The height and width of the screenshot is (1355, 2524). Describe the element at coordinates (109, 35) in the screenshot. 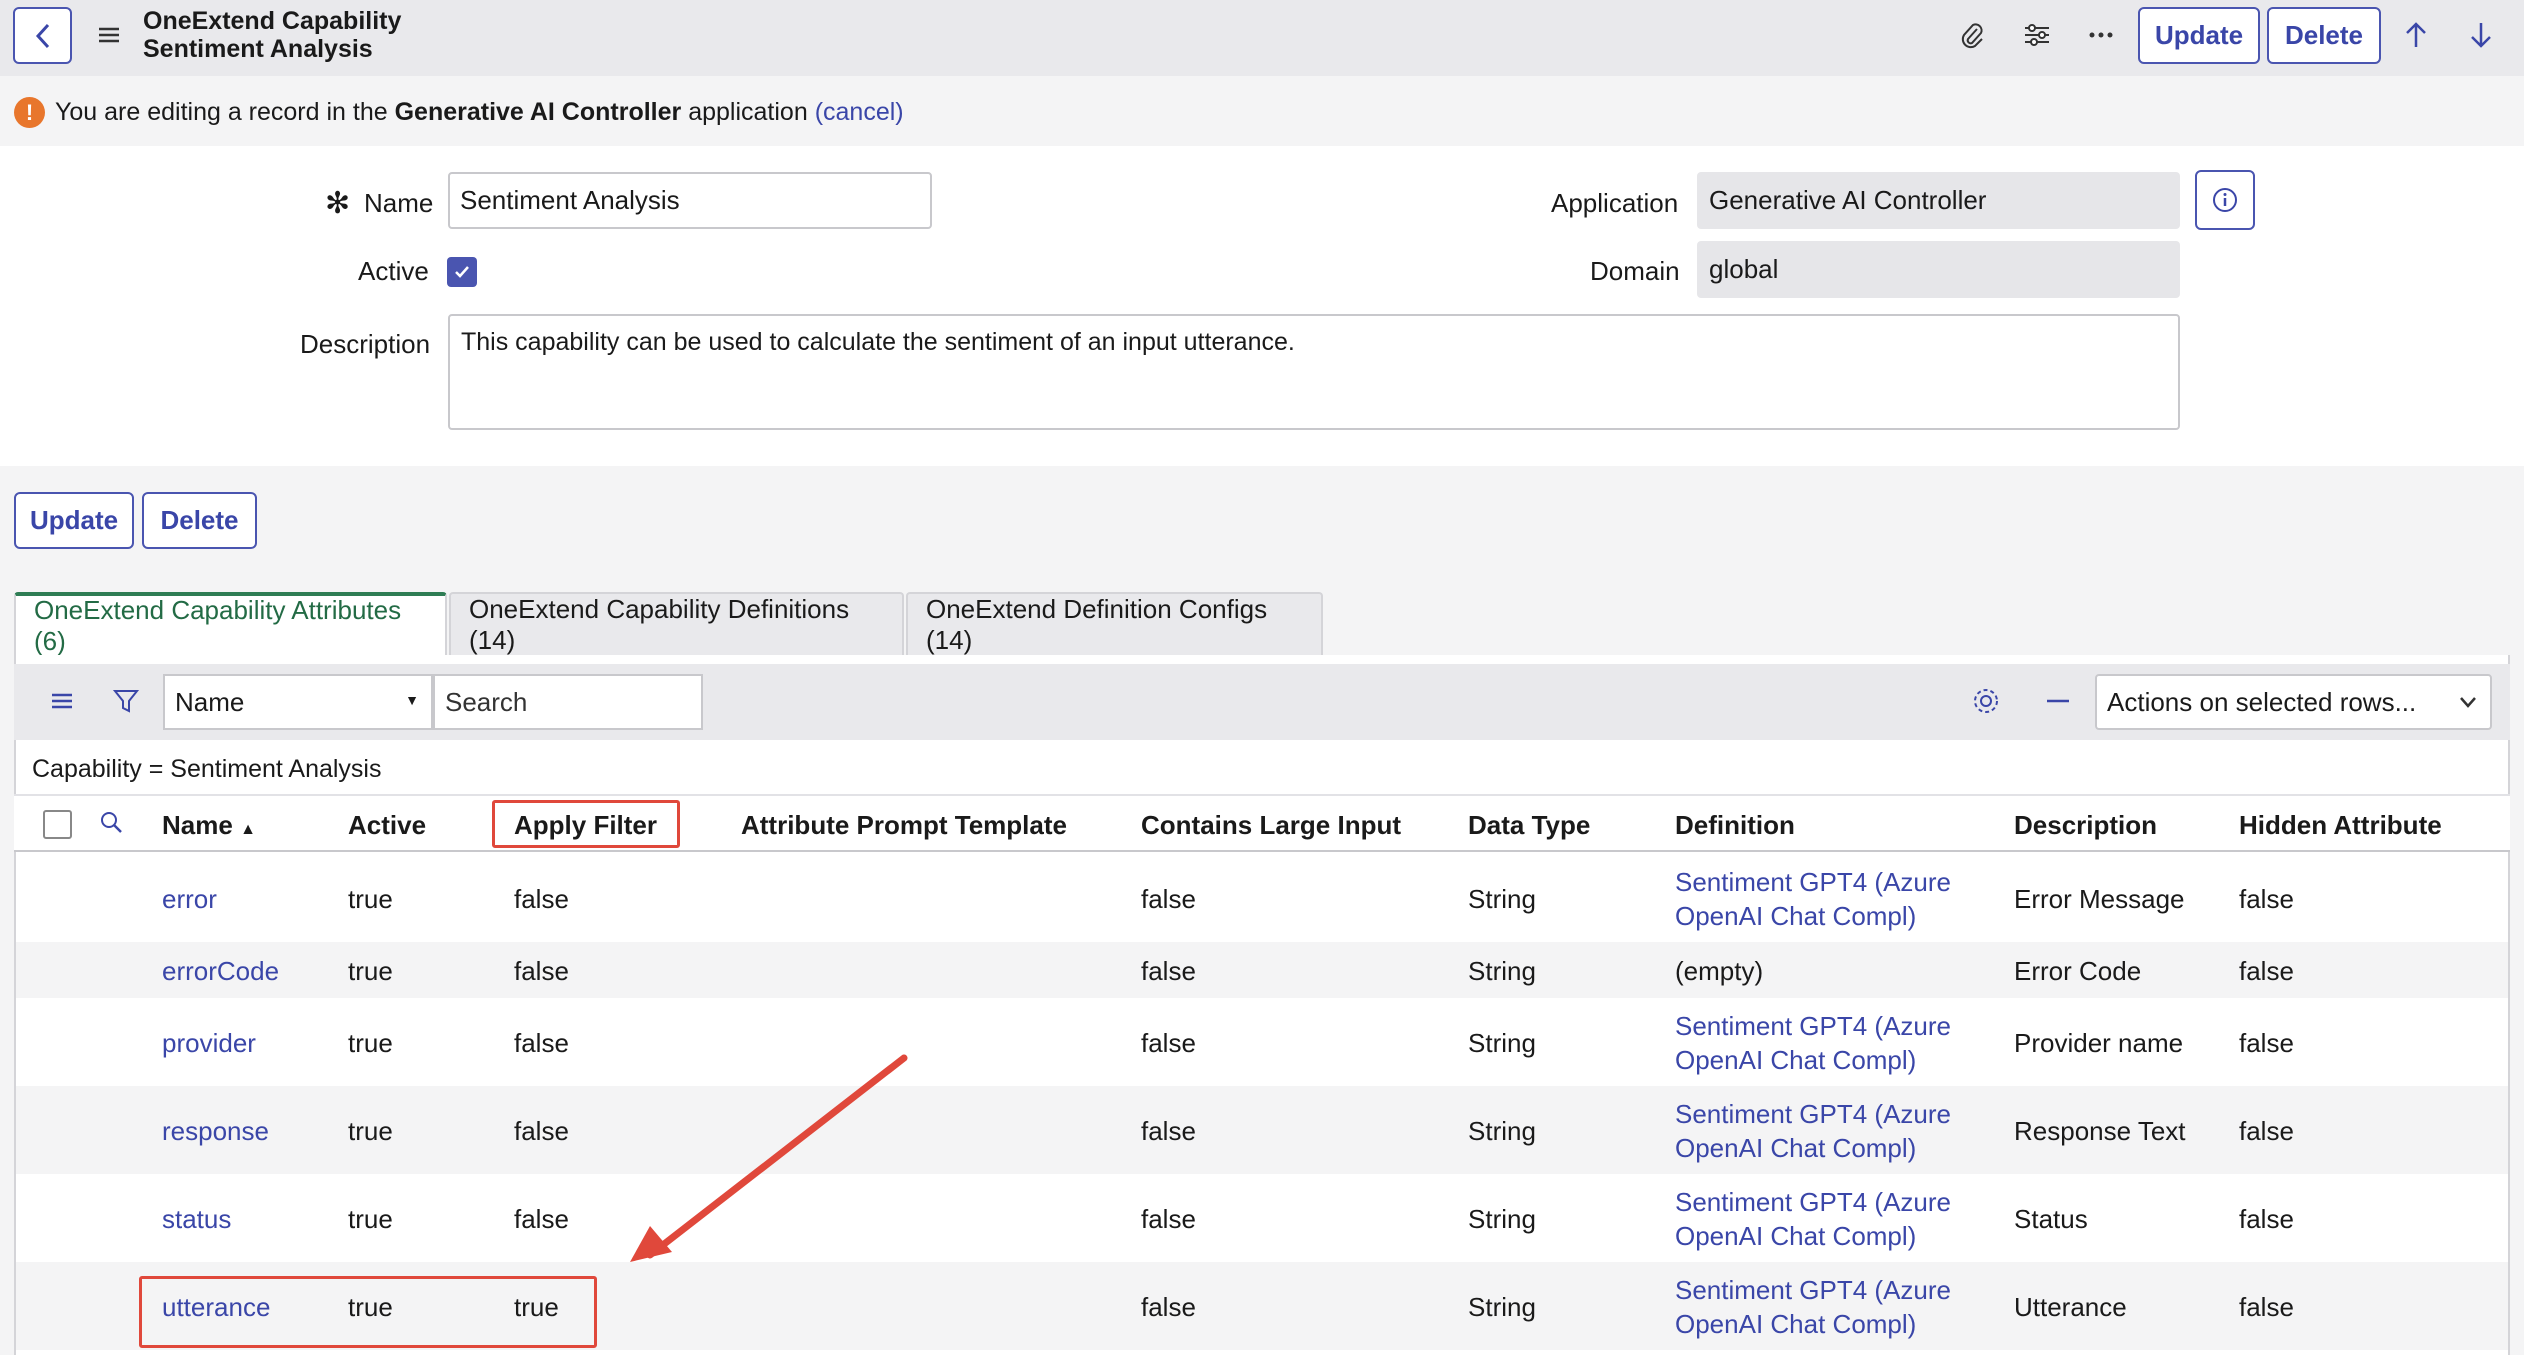

I see `context-menu-icon` at that location.